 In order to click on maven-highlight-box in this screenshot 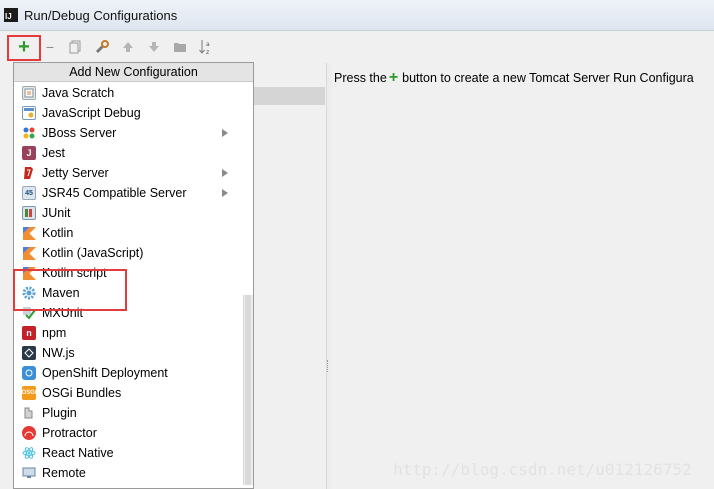, I will do `click(70, 290)`.